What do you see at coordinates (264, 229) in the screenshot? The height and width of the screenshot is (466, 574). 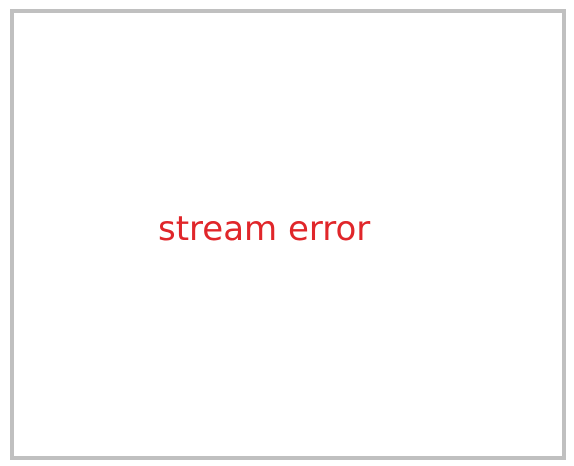 I see `stream-error-message: stream error` at bounding box center [264, 229].